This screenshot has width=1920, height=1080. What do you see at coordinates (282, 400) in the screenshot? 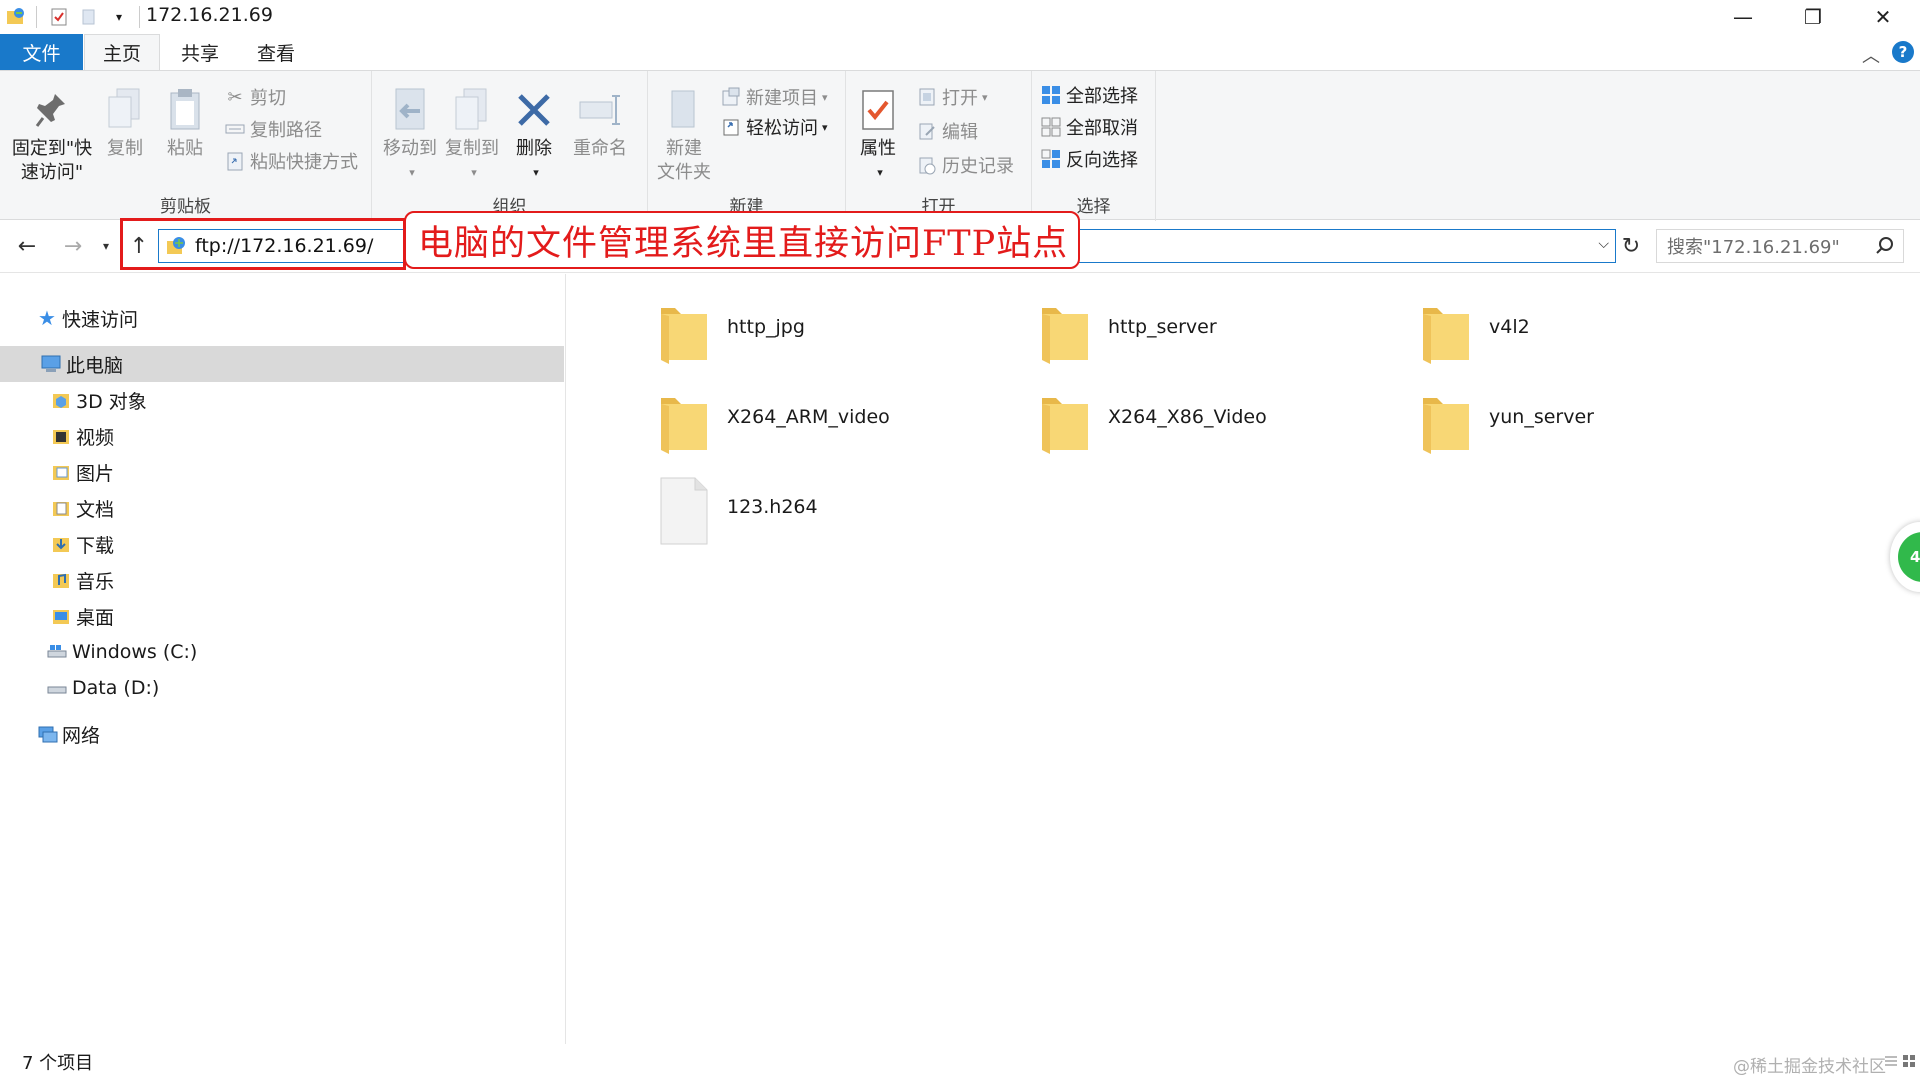
I see `nav-item-3d-objects: 3D 对象` at bounding box center [282, 400].